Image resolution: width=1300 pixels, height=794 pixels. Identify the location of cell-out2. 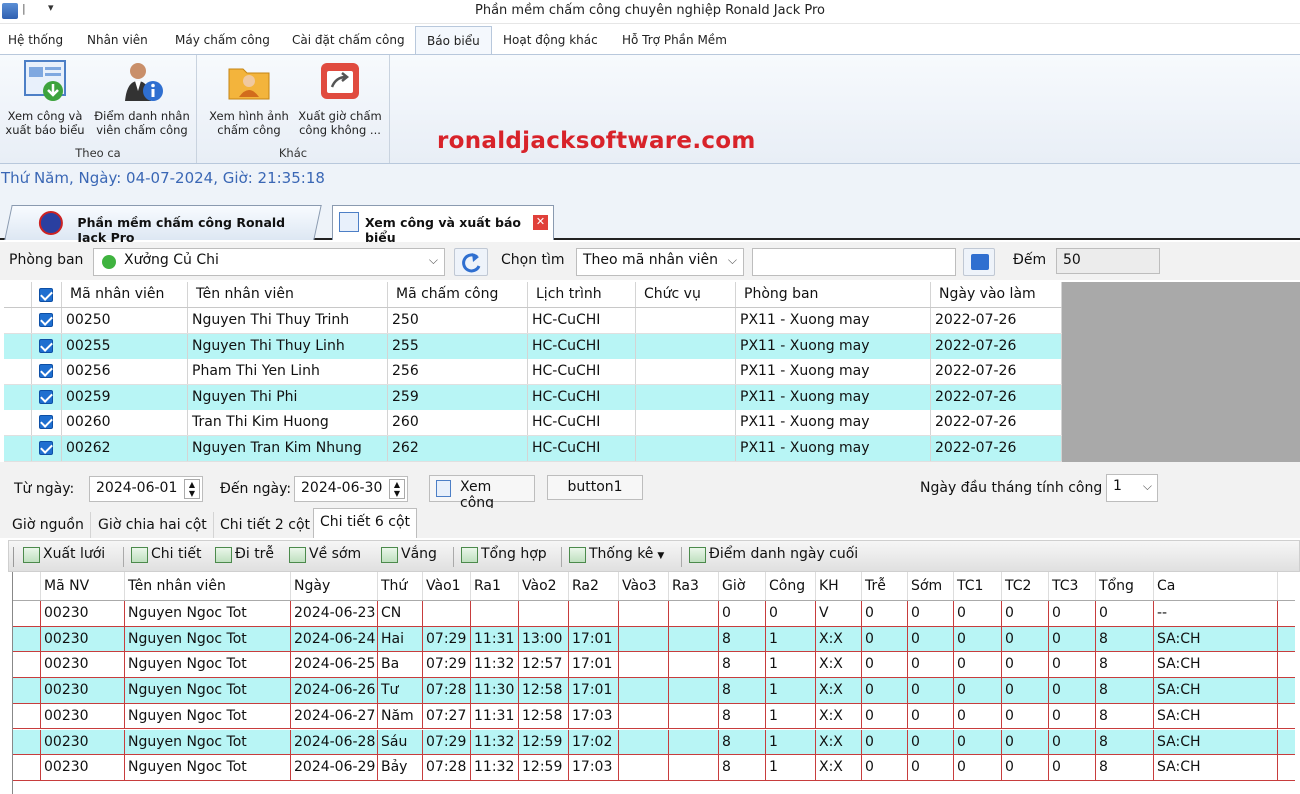
(594, 613).